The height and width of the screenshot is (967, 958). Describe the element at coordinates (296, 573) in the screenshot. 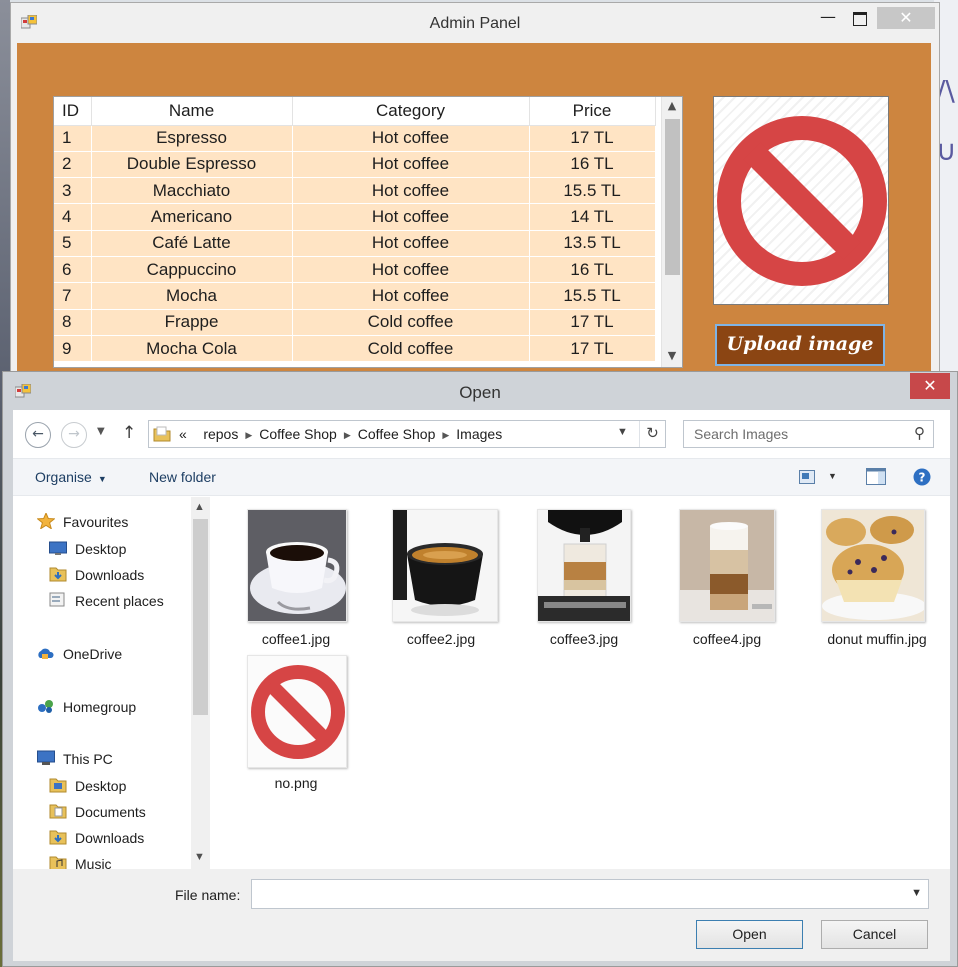

I see `file-item-coffee1: coffee1.jpg` at that location.